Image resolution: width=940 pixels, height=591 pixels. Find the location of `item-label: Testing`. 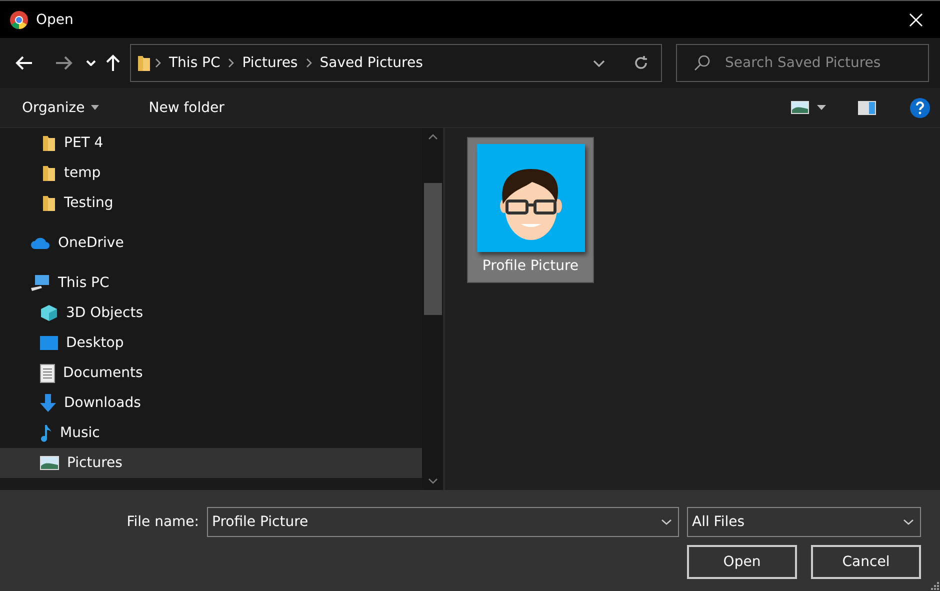

item-label: Testing is located at coordinates (89, 203).